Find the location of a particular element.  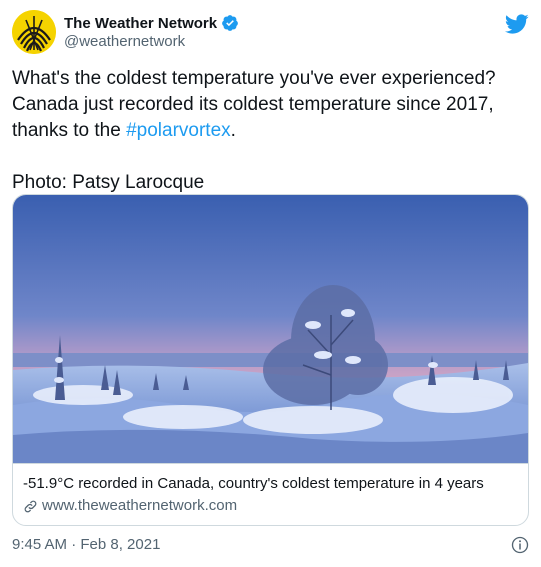

display-name: The Weather Network is located at coordinates (140, 23).